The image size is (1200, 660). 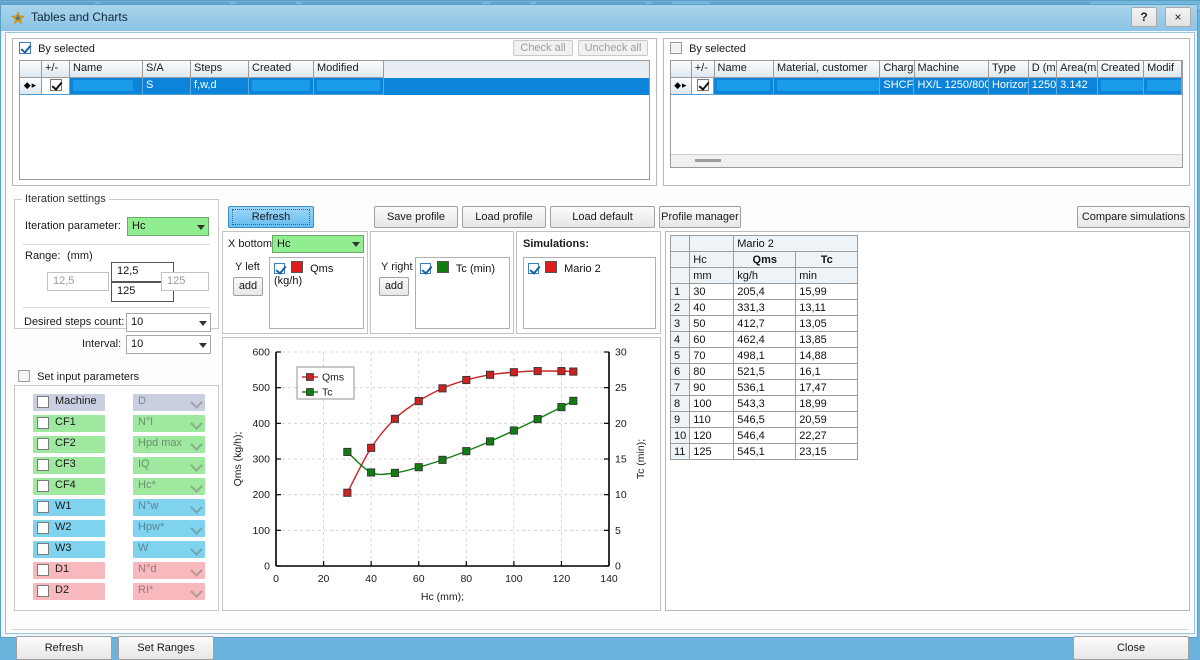 I want to click on uncheck-all-button: Uncheck all, so click(x=613, y=48).